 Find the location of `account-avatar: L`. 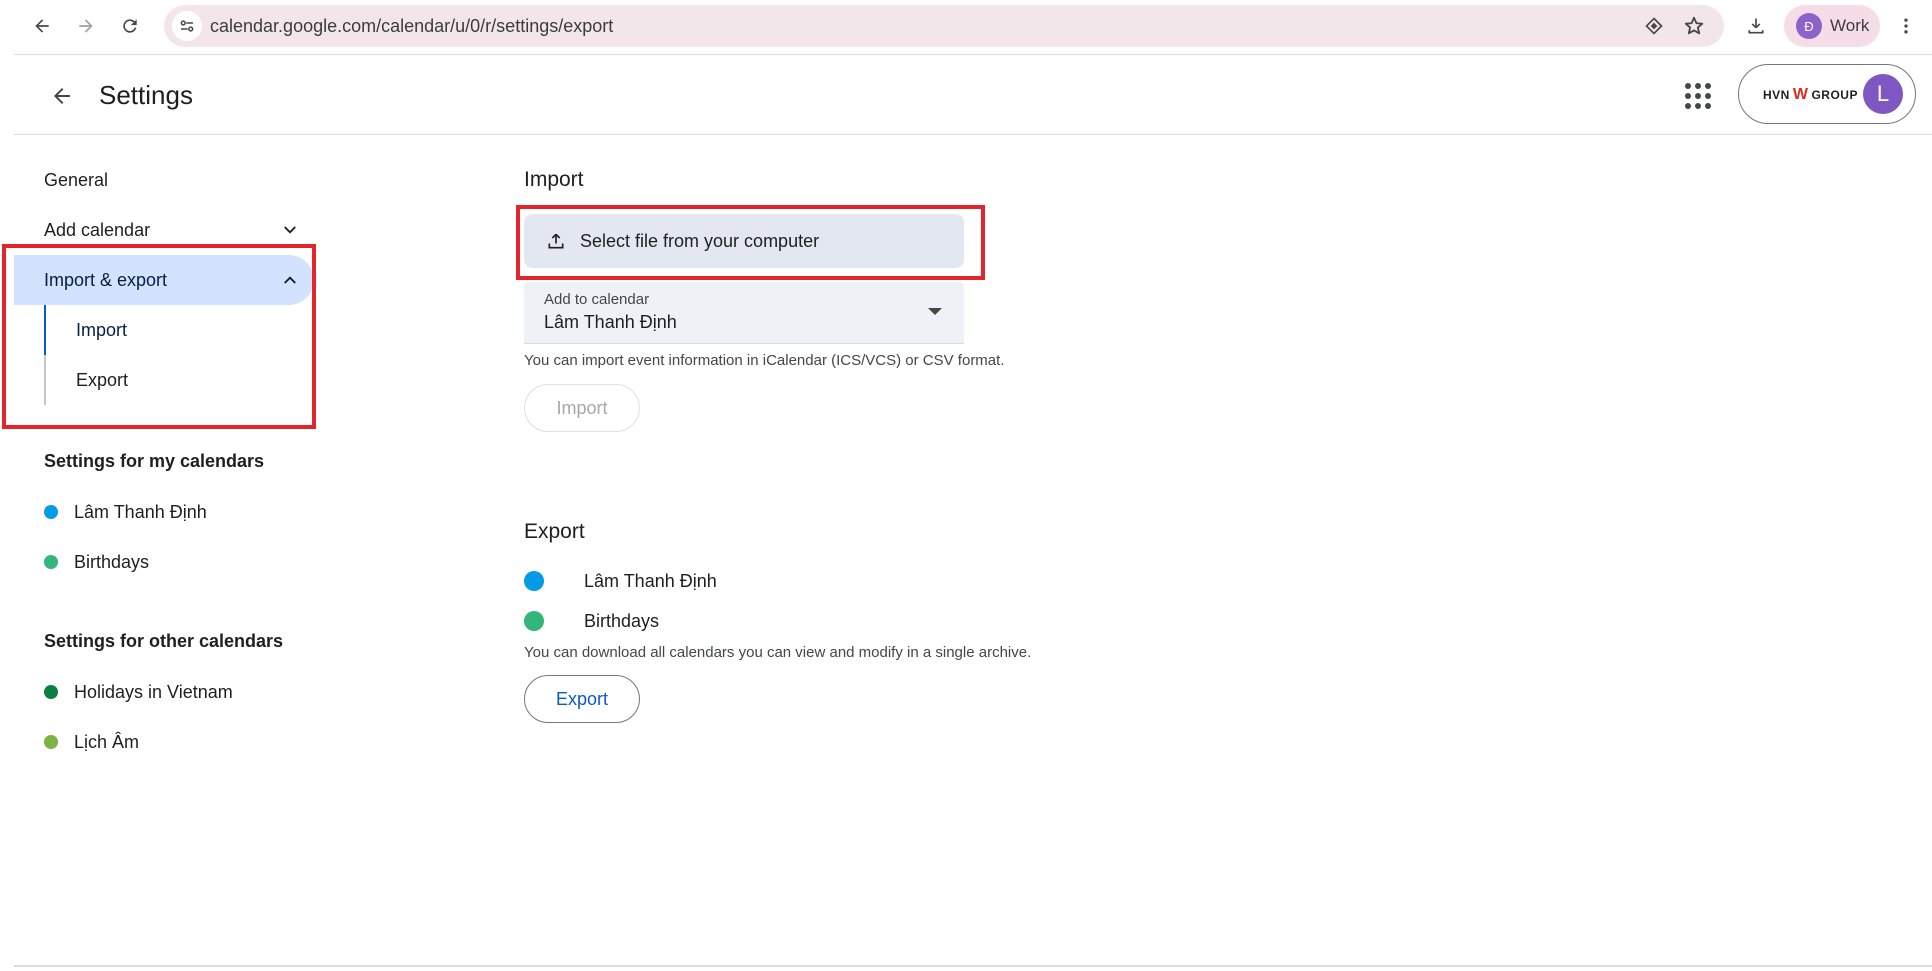

account-avatar: L is located at coordinates (1883, 94).